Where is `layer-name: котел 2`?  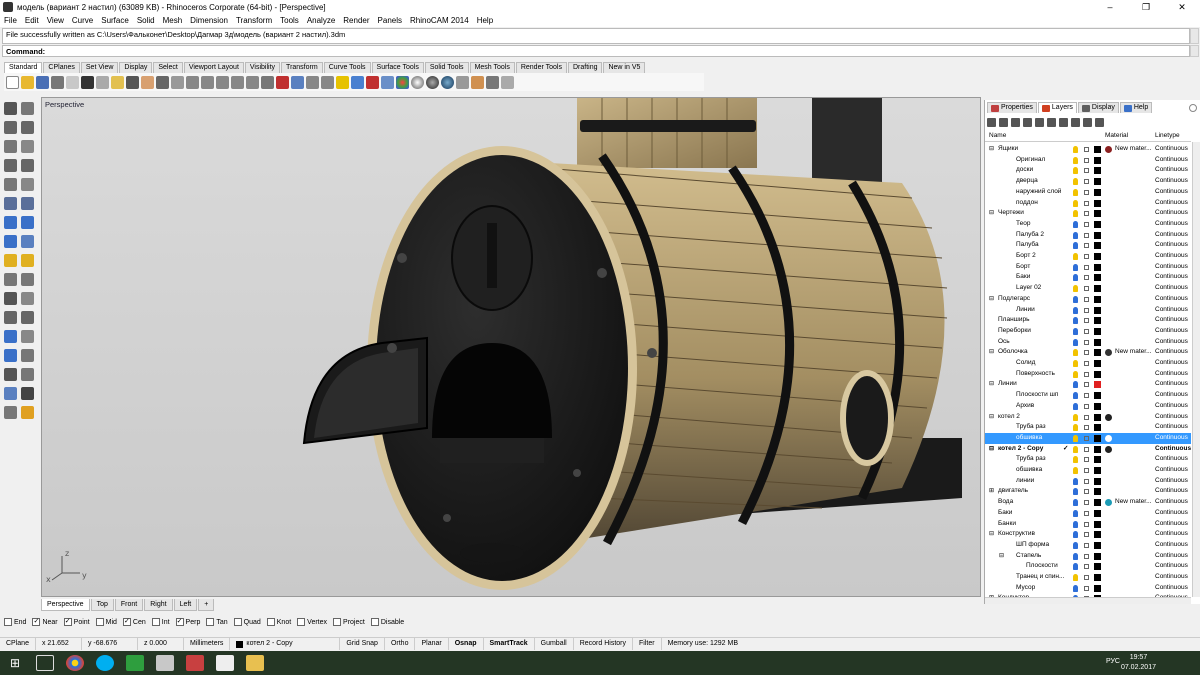
layer-name: котел 2 is located at coordinates (1009, 417).